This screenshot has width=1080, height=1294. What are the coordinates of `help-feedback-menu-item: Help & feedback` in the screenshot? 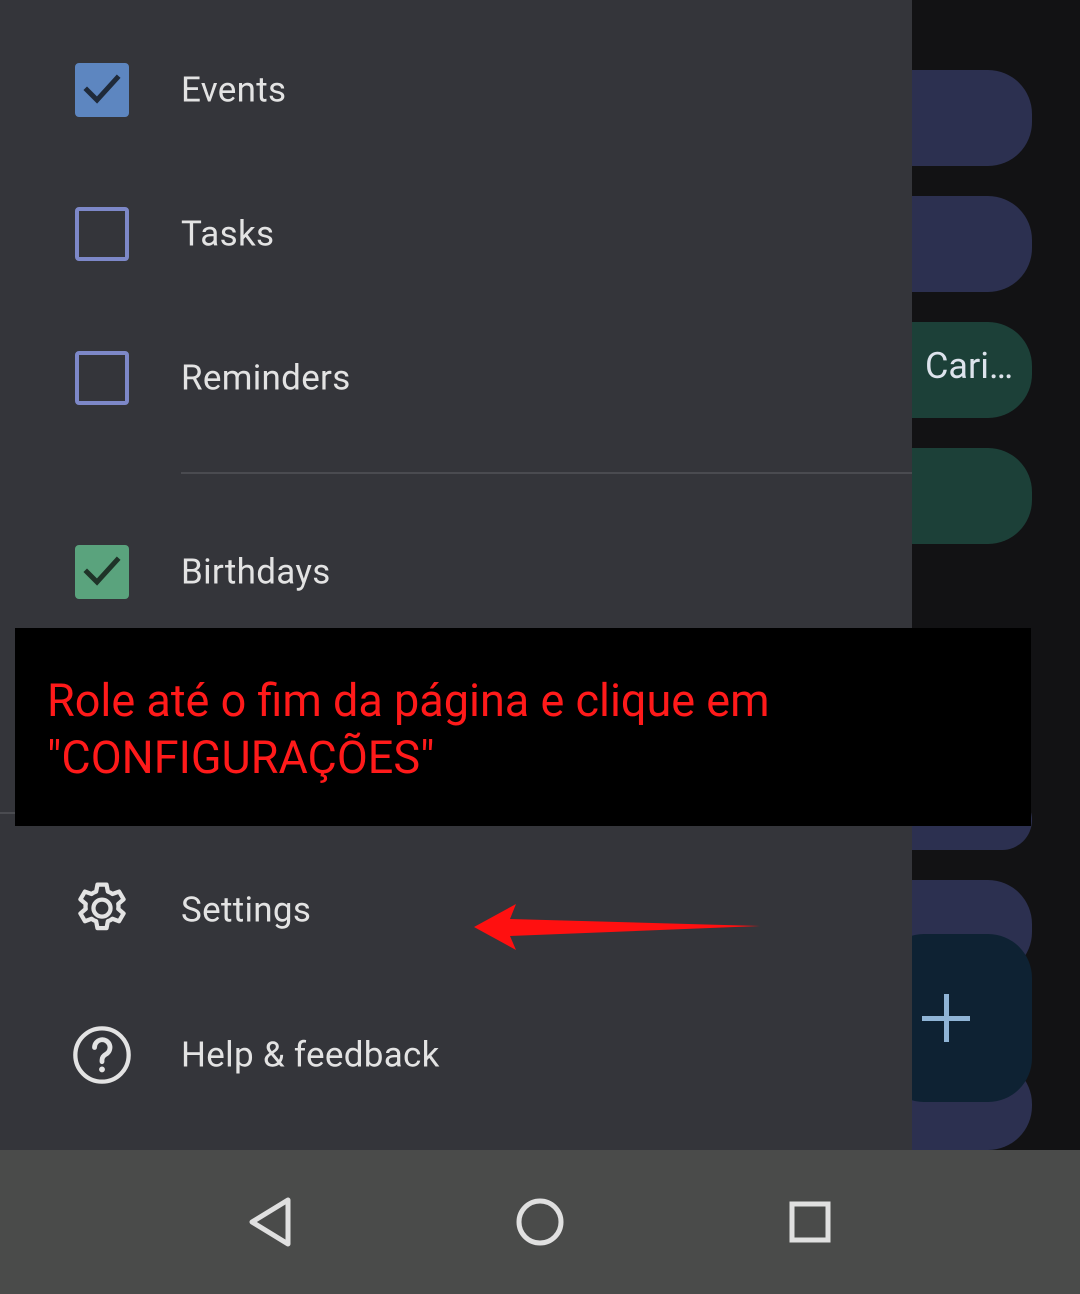 It's located at (456, 1055).